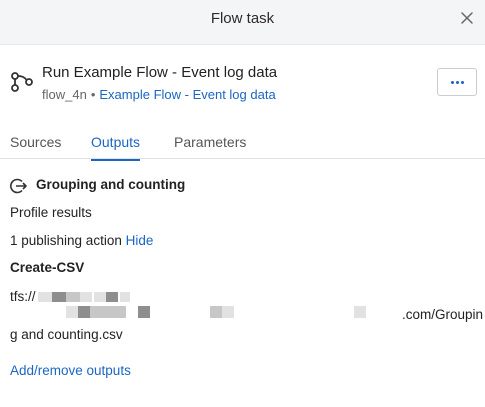 This screenshot has width=485, height=407. I want to click on tab-bar: Sources Outputs Parameters, so click(242, 143).